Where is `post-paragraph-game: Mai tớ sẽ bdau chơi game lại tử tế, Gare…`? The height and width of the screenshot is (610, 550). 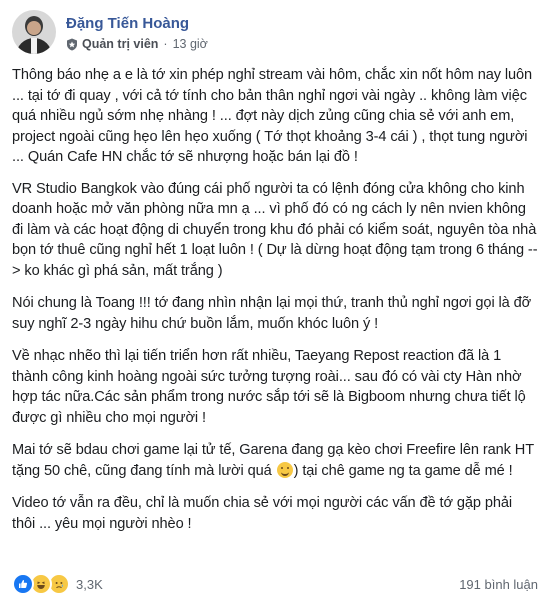 post-paragraph-game: Mai tớ sẽ bdau chơi game lại tử tế, Gare… is located at coordinates (275, 460).